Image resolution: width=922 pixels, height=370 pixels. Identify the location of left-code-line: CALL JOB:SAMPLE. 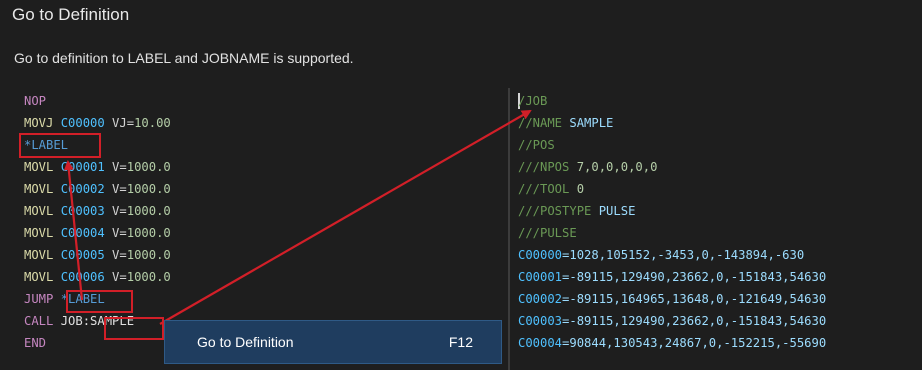
(79, 321).